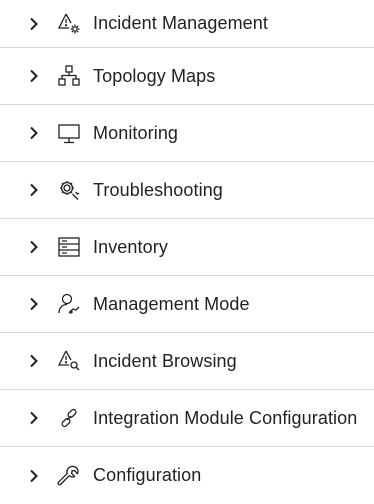  I want to click on inventory-icon, so click(69, 247).